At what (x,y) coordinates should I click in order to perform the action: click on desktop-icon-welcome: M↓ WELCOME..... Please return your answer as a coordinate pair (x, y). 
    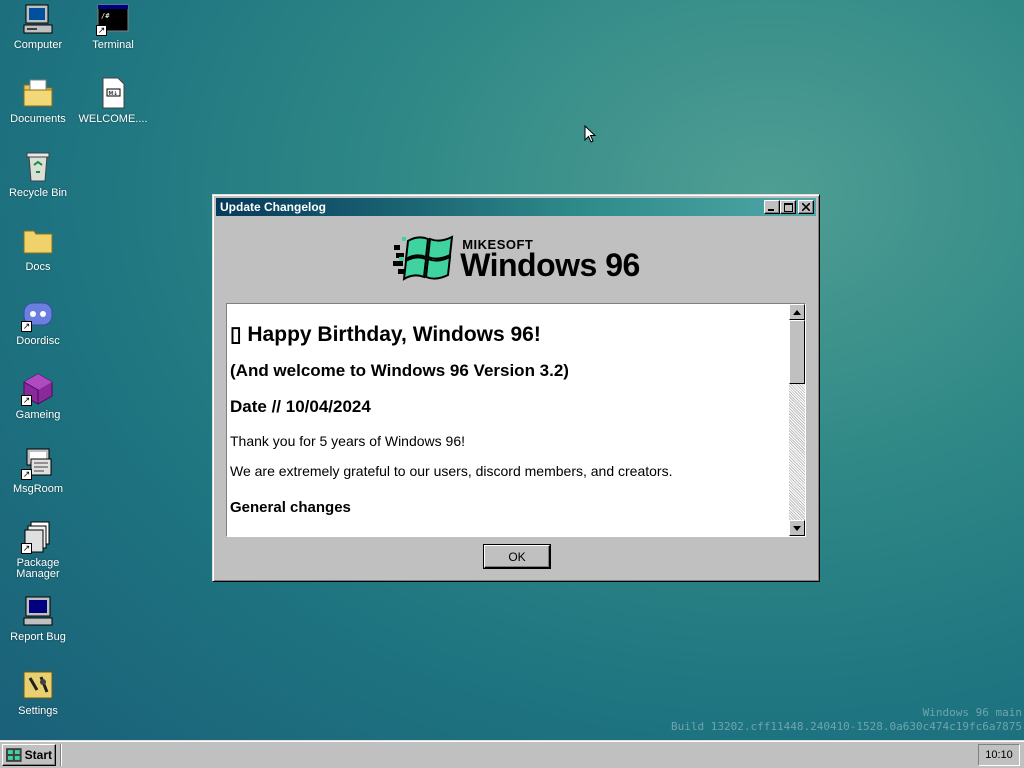
    Looking at the image, I should click on (113, 100).